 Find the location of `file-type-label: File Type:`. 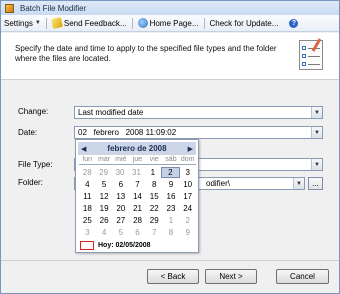

file-type-label: File Type: is located at coordinates (35, 164).